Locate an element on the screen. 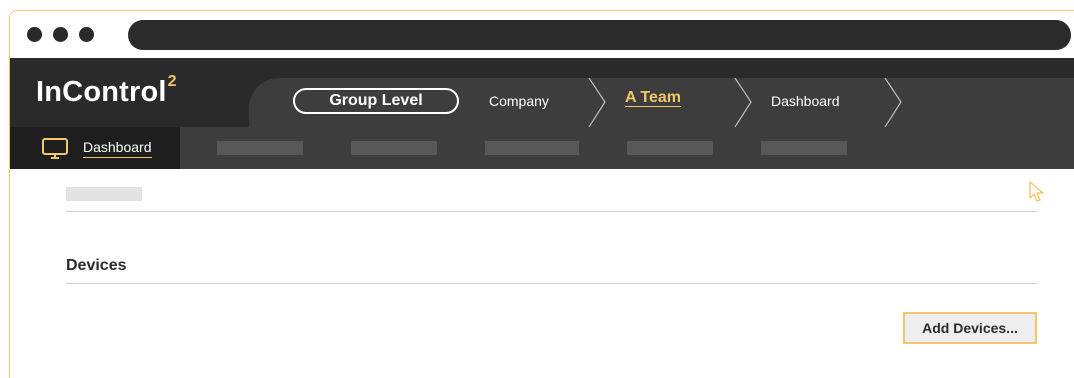 The height and width of the screenshot is (378, 1074). window-minimize-dot is located at coordinates (60, 34).